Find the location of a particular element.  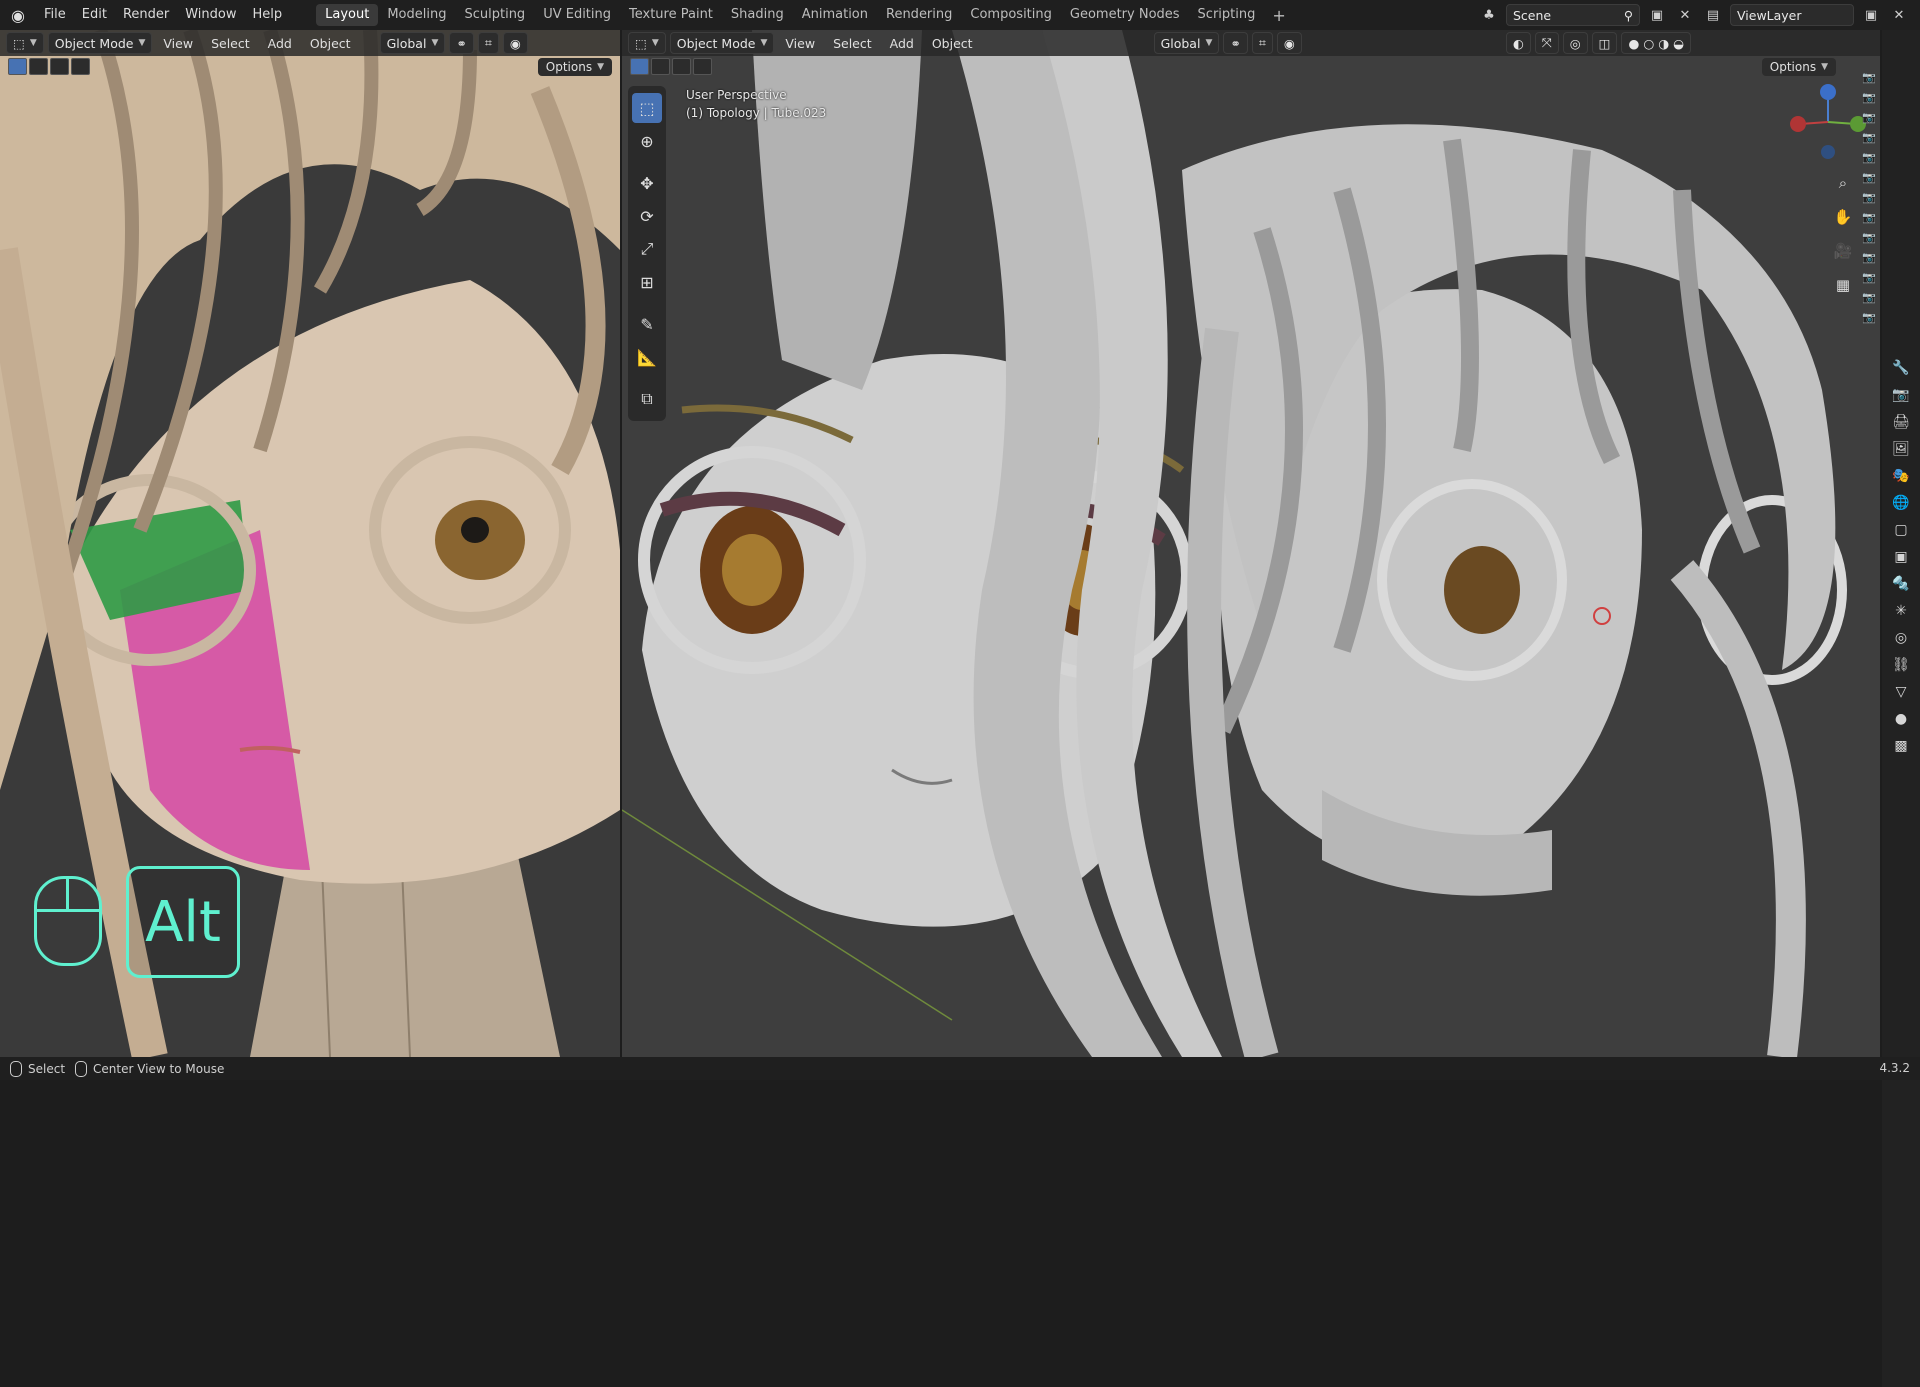

menu-edit: Edit is located at coordinates (94, 15).